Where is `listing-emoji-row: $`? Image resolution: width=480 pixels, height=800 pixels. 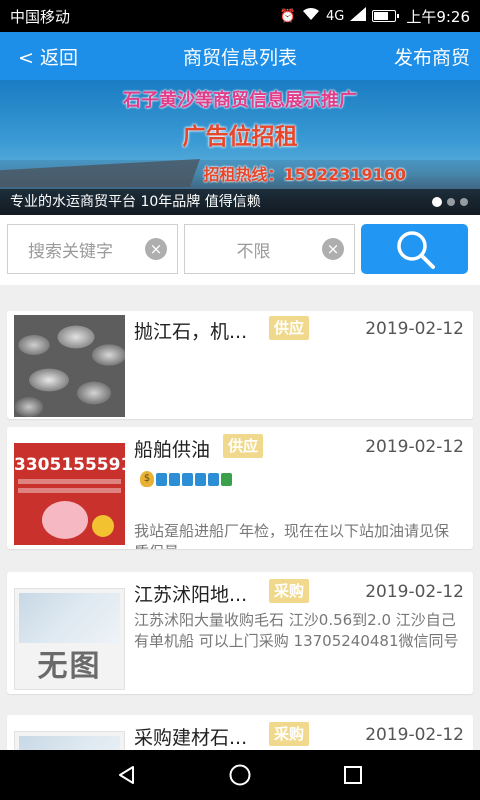 listing-emoji-row: $ is located at coordinates (186, 479).